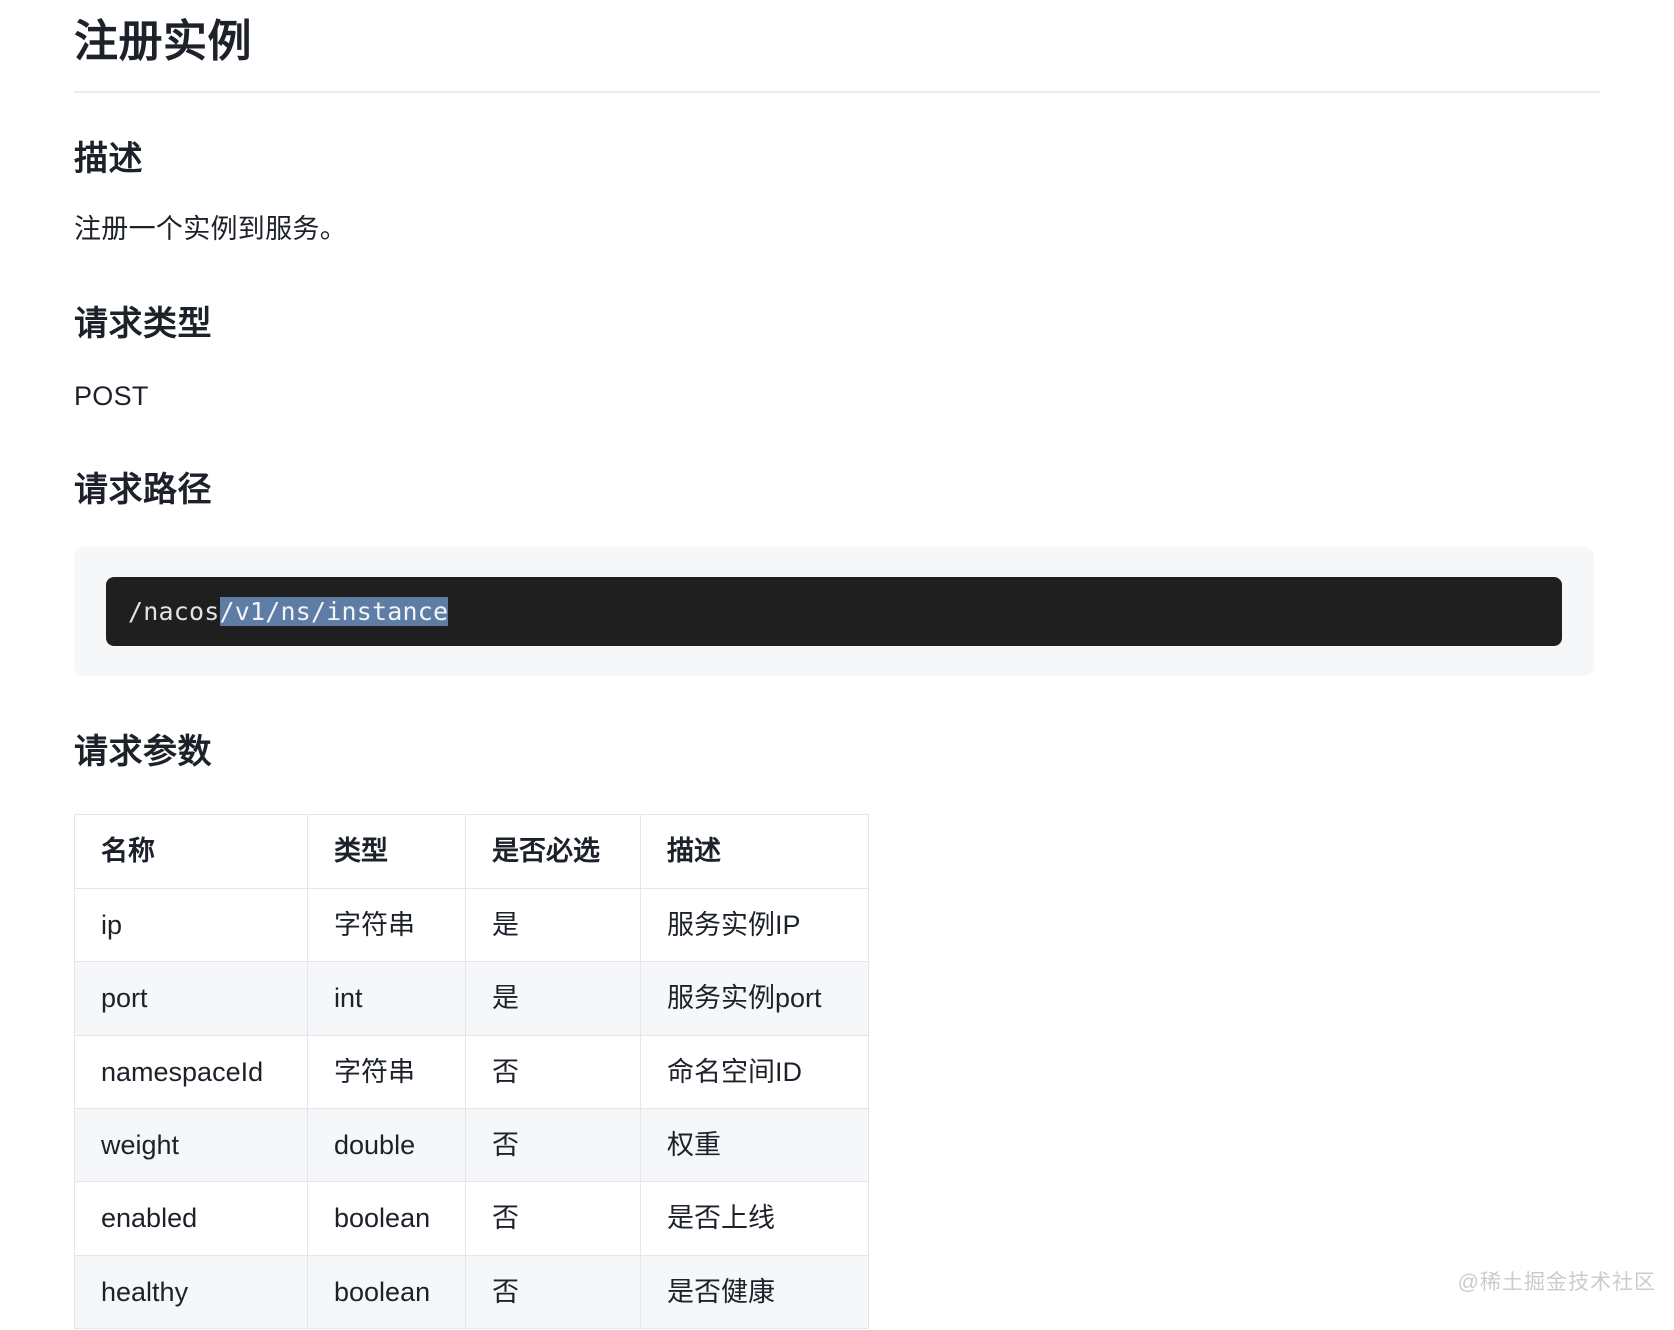  Describe the element at coordinates (210, 229) in the screenshot. I see `description-text: 注册一个实例到服务。` at that location.